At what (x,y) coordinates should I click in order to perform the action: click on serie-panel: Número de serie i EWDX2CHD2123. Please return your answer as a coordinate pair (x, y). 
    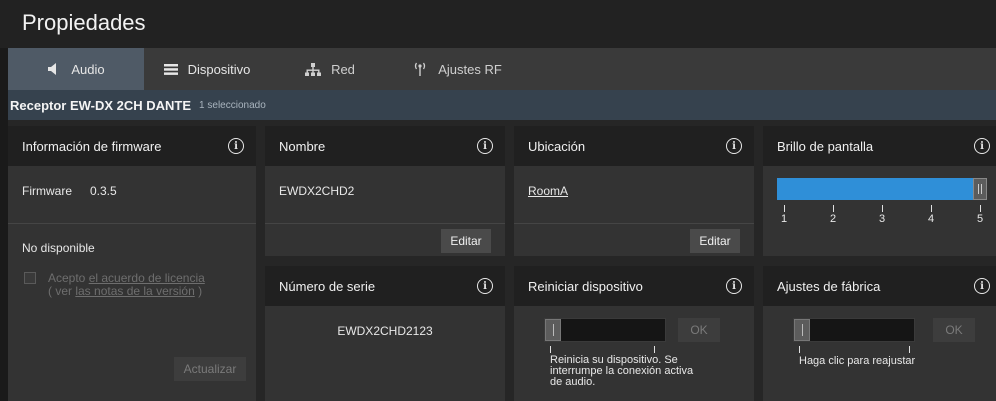
    Looking at the image, I should click on (385, 333).